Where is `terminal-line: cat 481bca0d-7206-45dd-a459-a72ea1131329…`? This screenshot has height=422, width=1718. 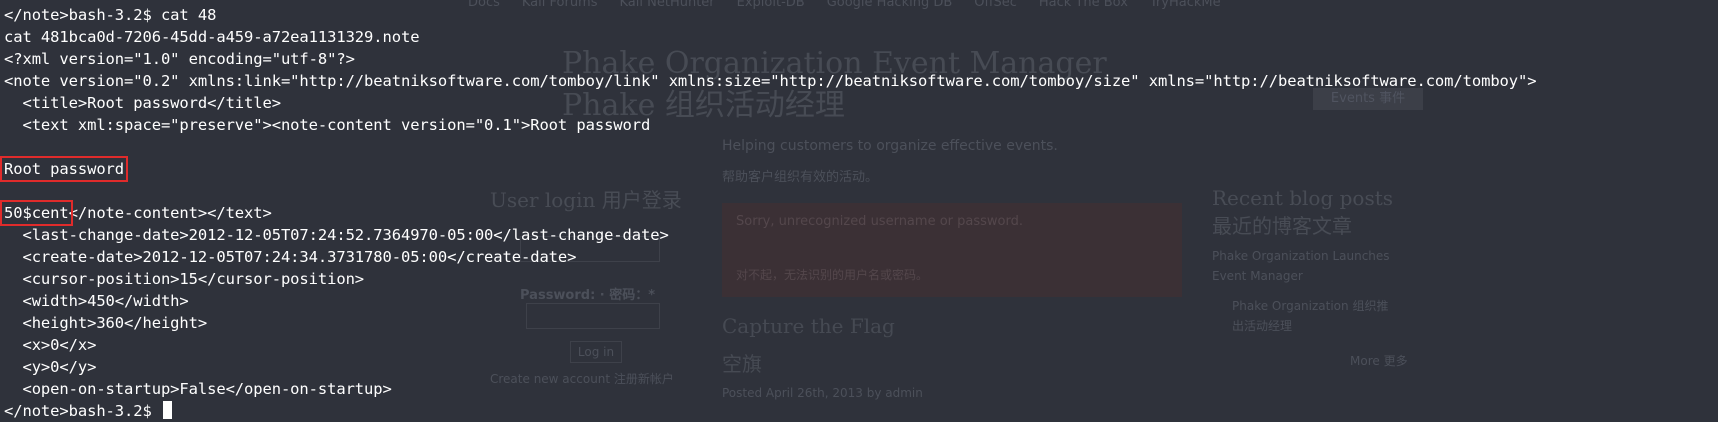
terminal-line: cat 481bca0d-7206-45dd-a459-a72ea1131329… is located at coordinates (212, 37).